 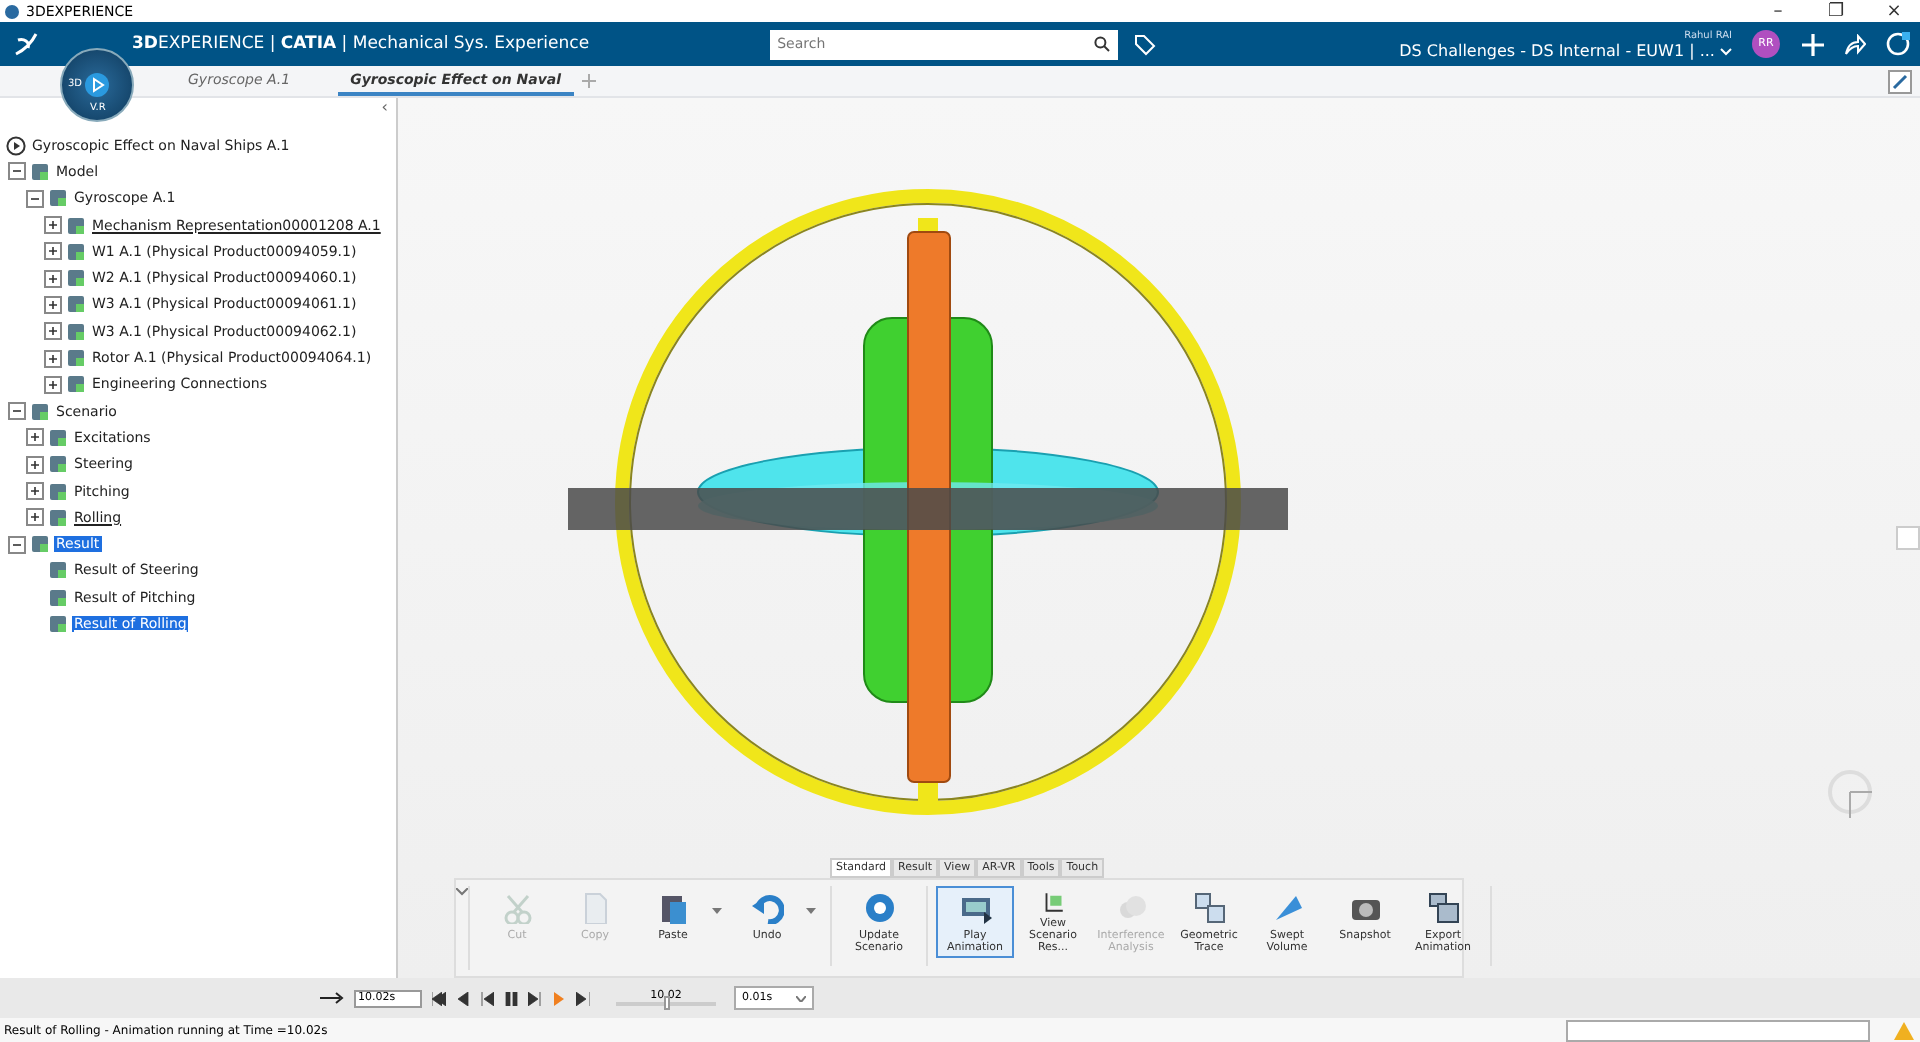 What do you see at coordinates (673, 910) in the screenshot?
I see `clipboard-icon` at bounding box center [673, 910].